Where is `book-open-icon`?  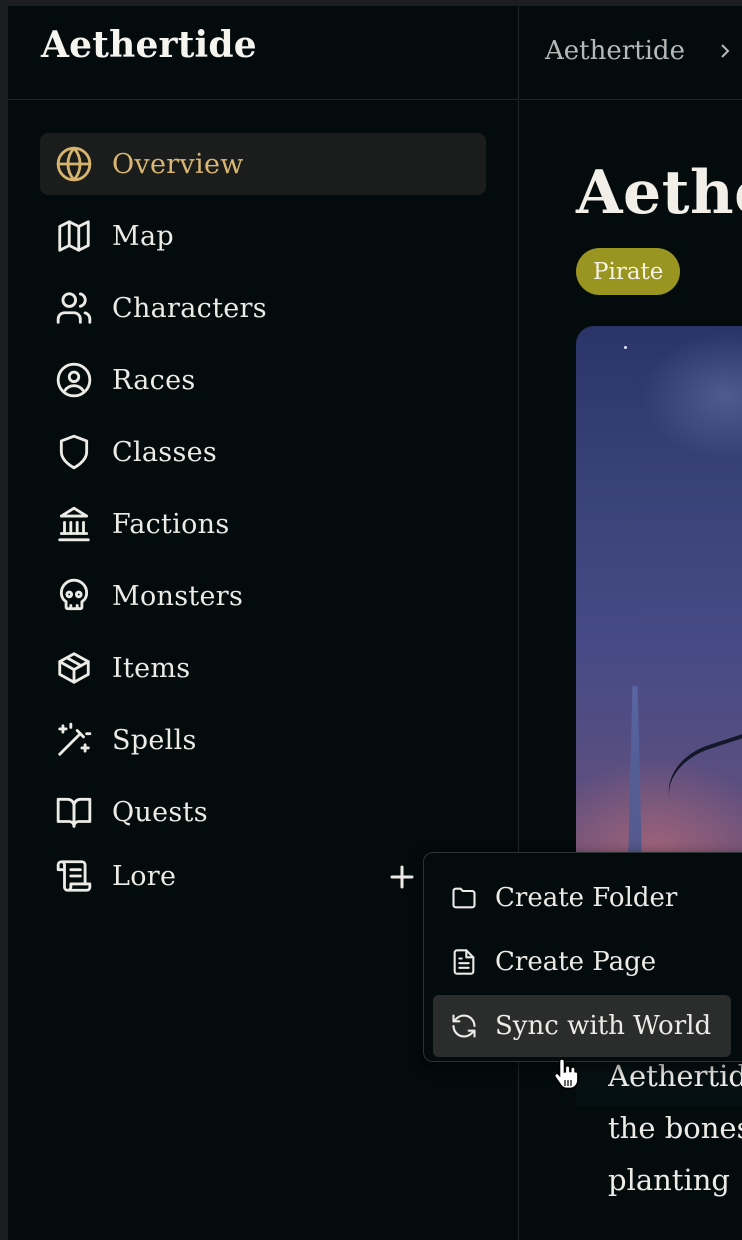
book-open-icon is located at coordinates (74, 812).